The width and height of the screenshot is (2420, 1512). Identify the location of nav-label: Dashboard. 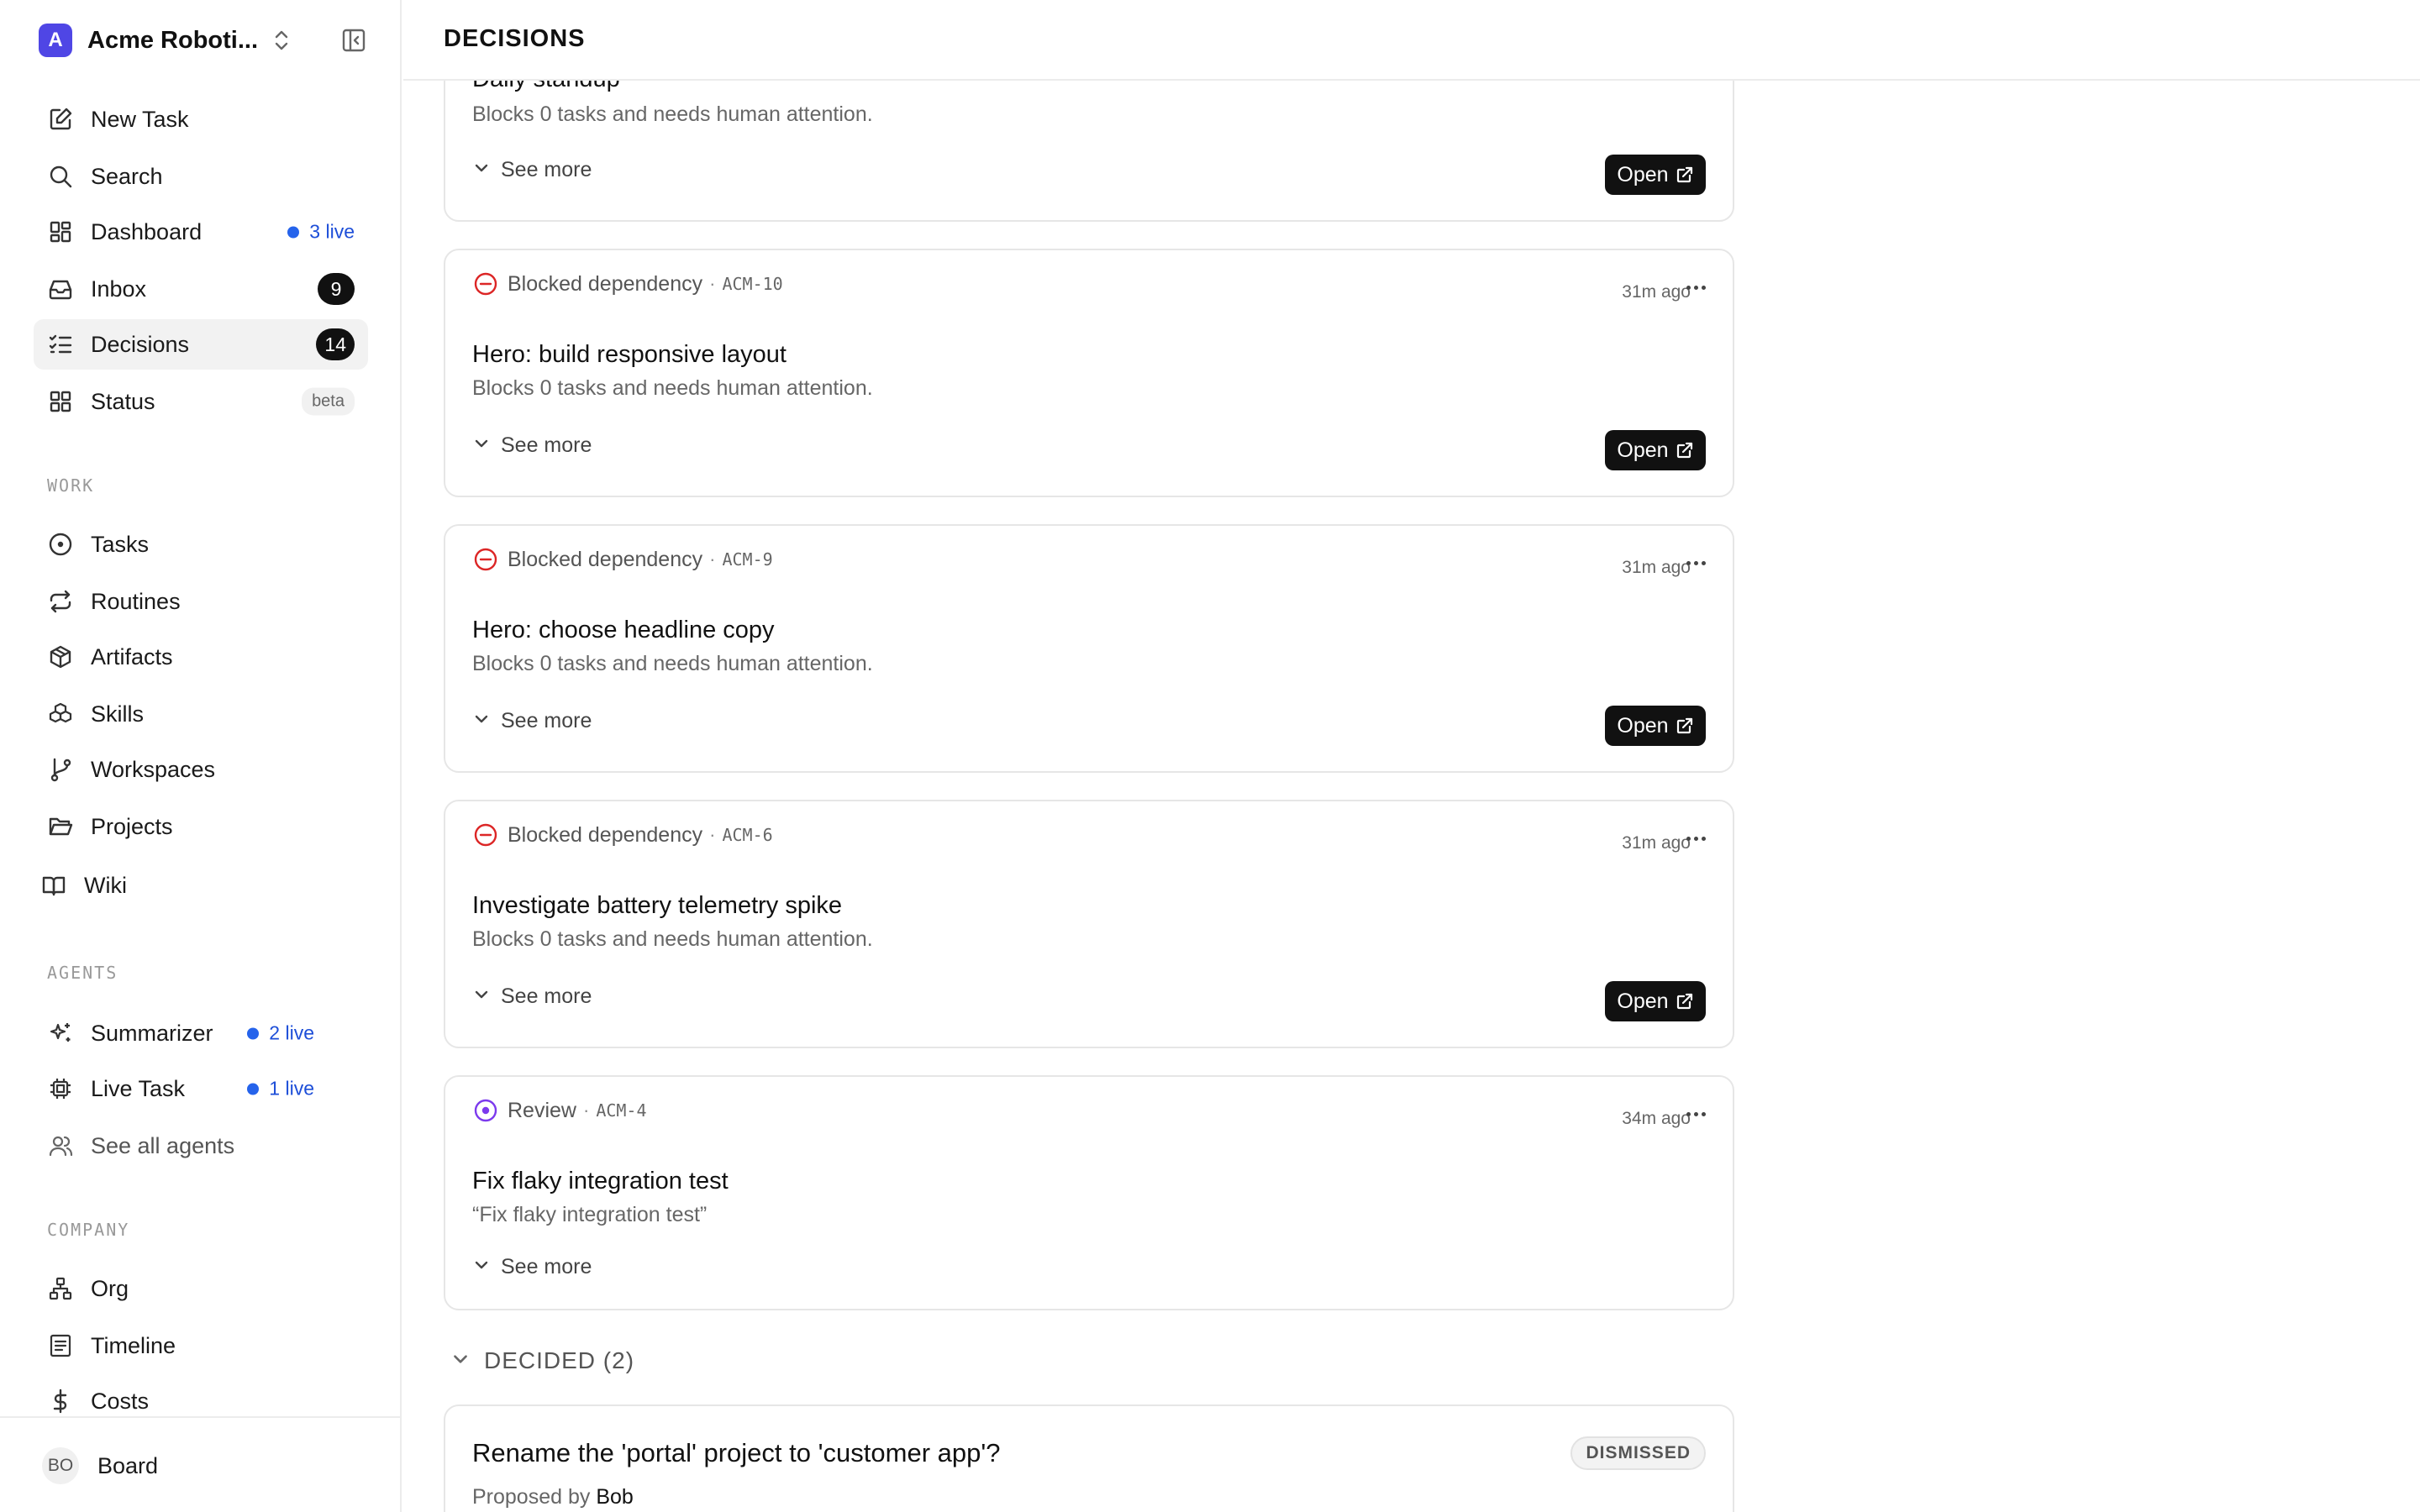
(147, 231).